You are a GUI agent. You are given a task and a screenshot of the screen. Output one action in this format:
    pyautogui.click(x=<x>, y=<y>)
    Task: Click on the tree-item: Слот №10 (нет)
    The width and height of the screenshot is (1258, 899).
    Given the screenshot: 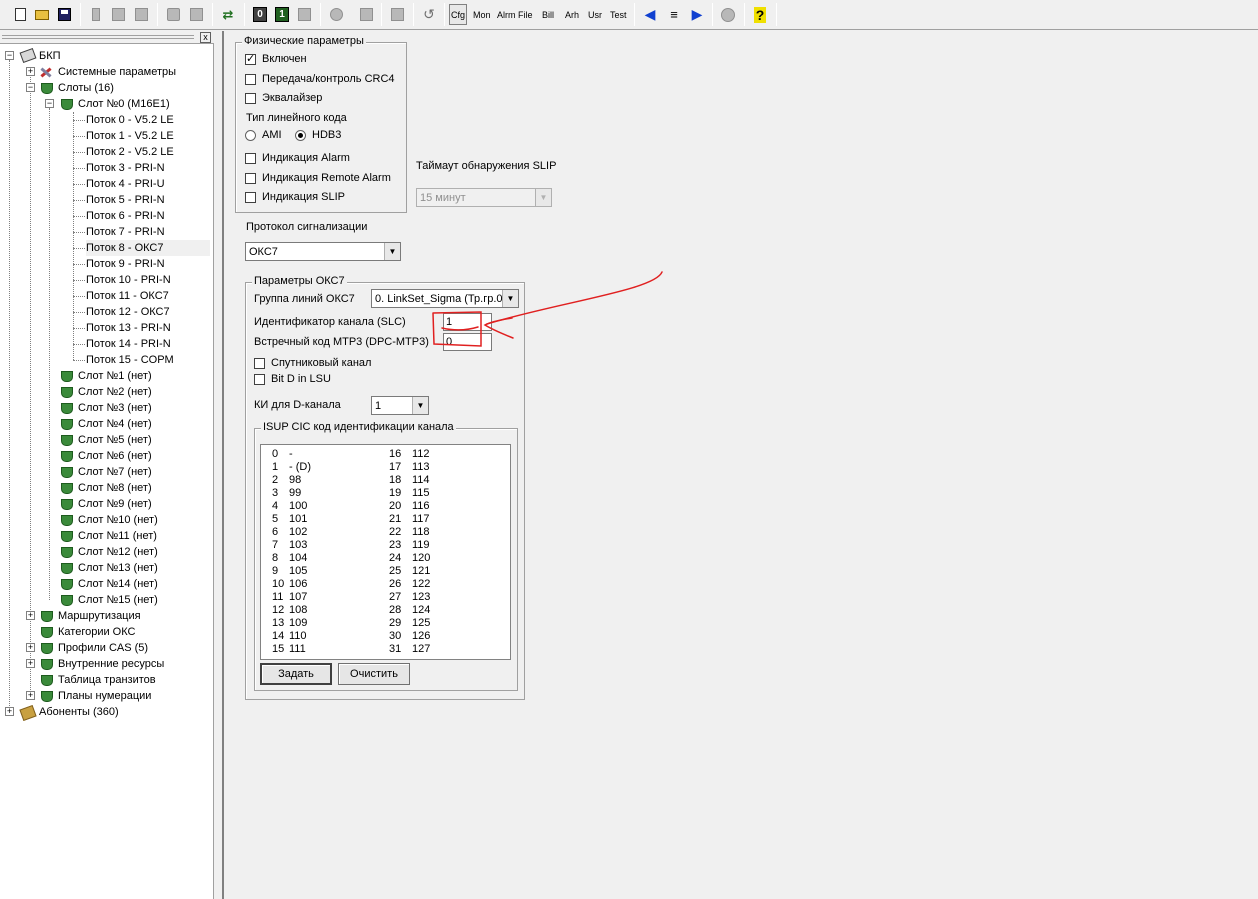 What is the action you would take?
    pyautogui.click(x=134, y=520)
    